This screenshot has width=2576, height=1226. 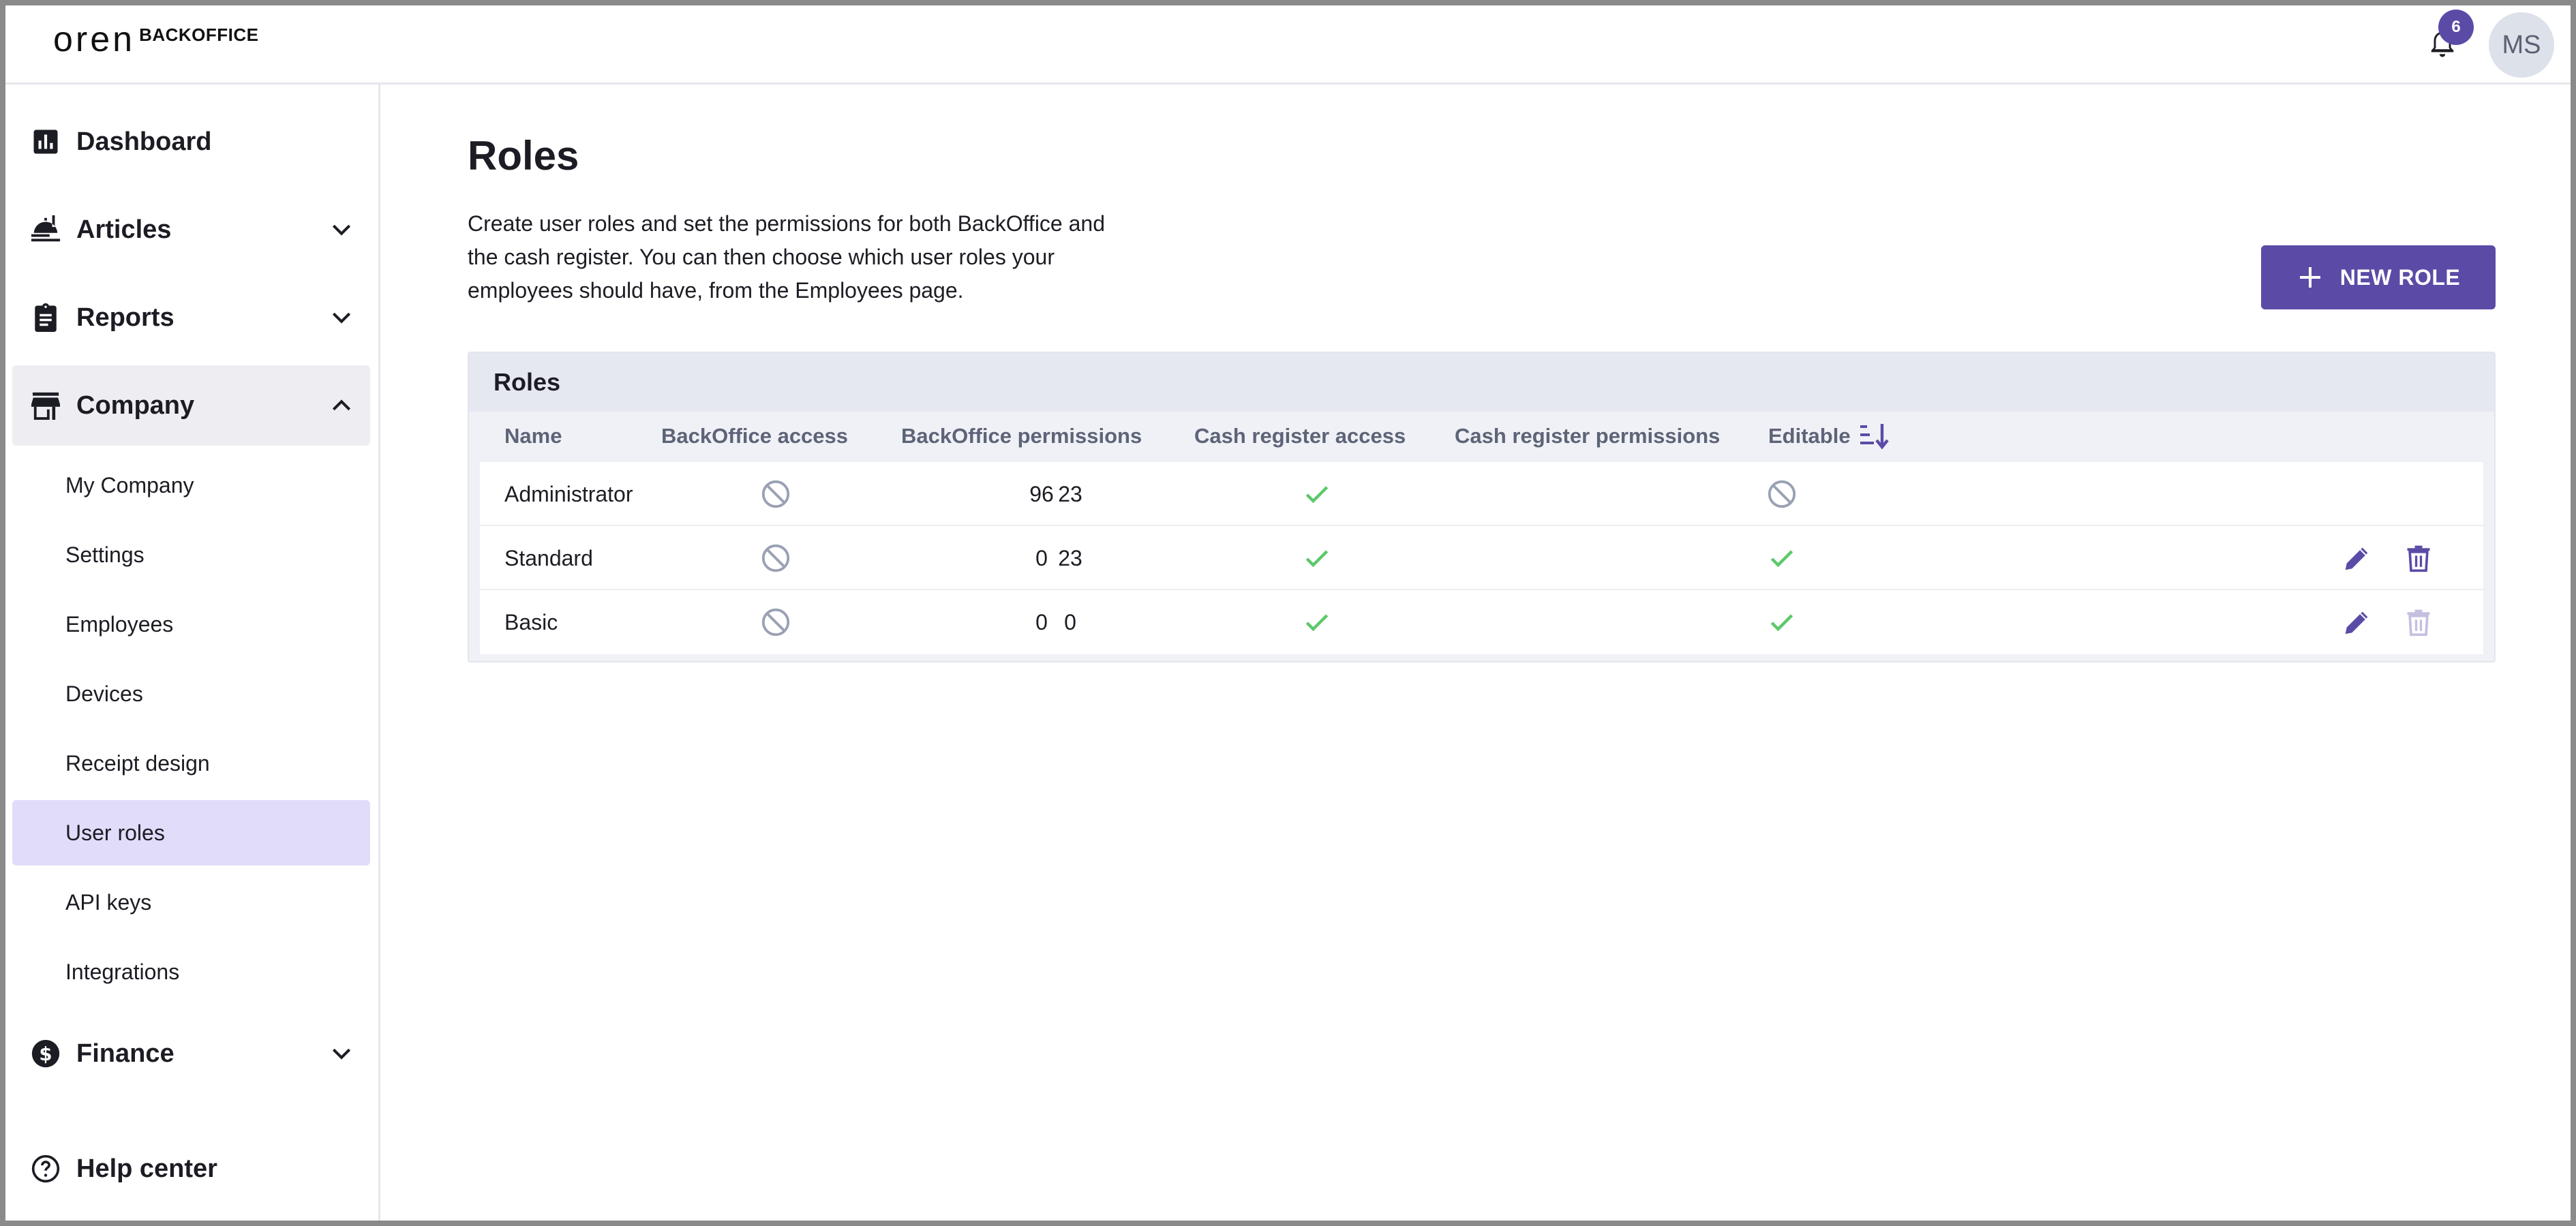 What do you see at coordinates (341, 405) in the screenshot?
I see `chevron-up-icon` at bounding box center [341, 405].